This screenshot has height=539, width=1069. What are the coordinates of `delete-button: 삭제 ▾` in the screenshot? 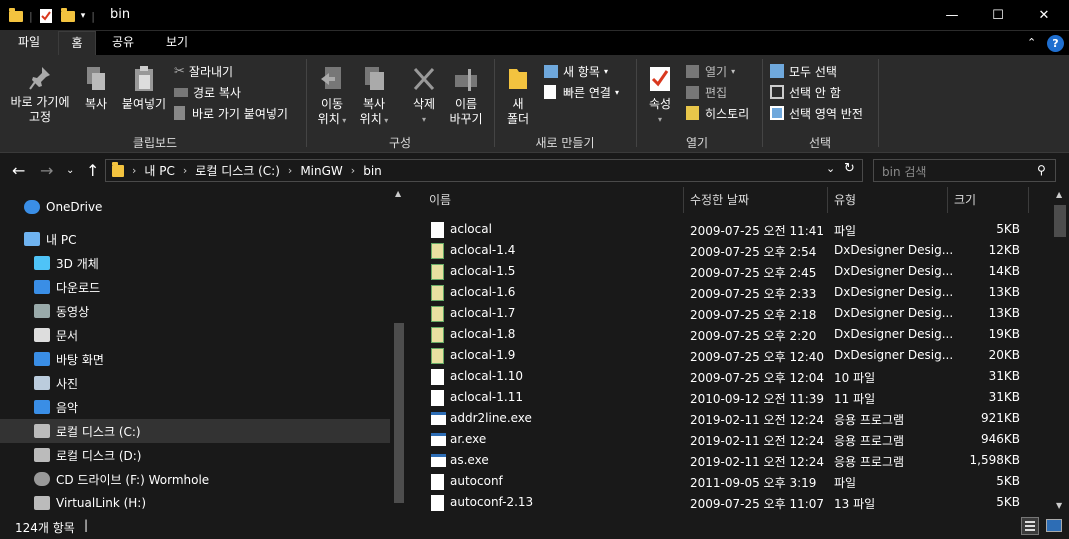 It's located at (424, 96).